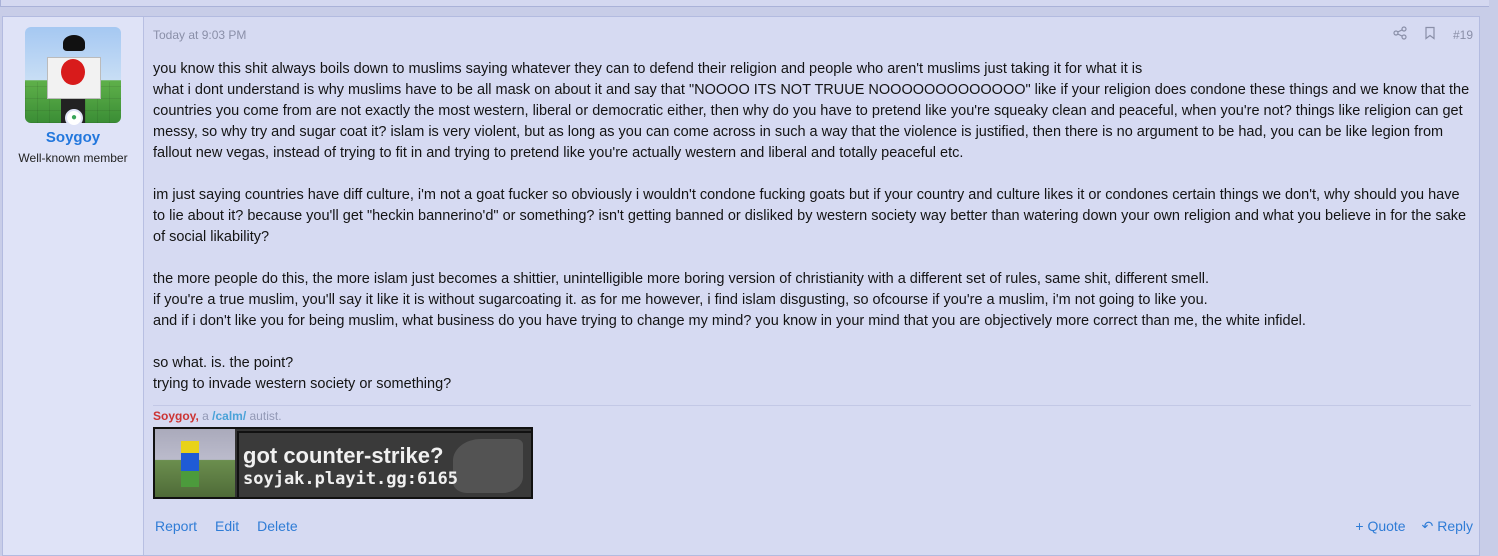  I want to click on quote-button: + Quote, so click(1380, 526).